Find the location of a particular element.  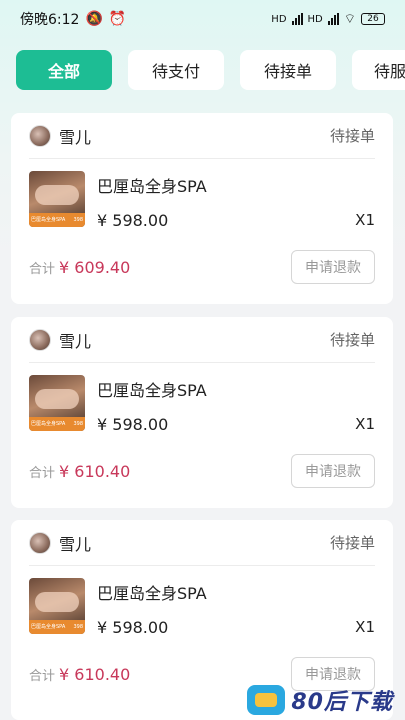

order-card-footer: 合计 ¥ 609.40 申请退款 is located at coordinates (202, 267).